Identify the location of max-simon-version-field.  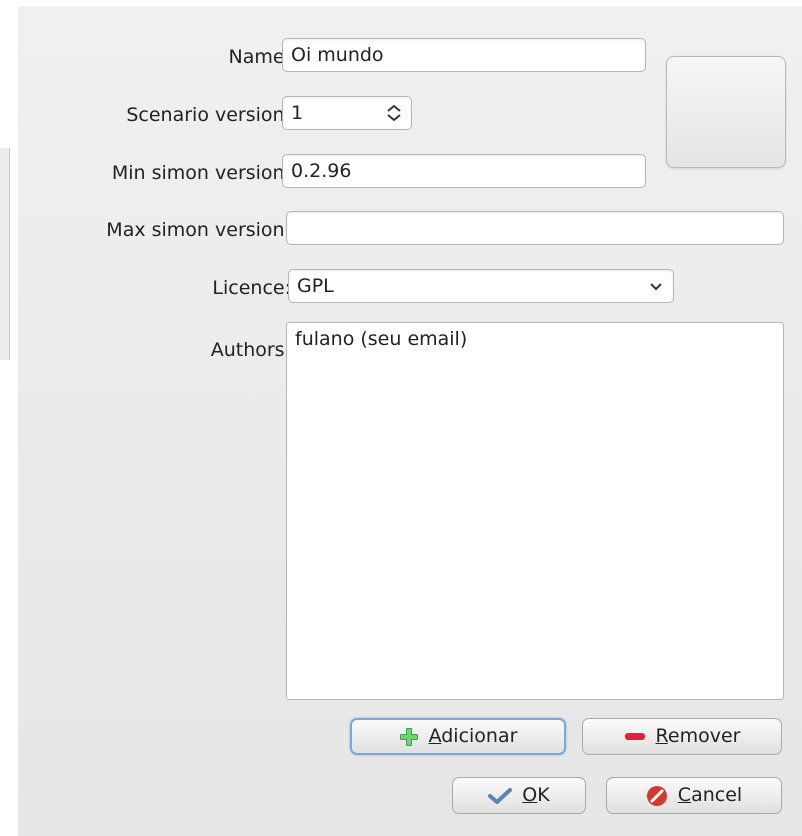
(535, 228).